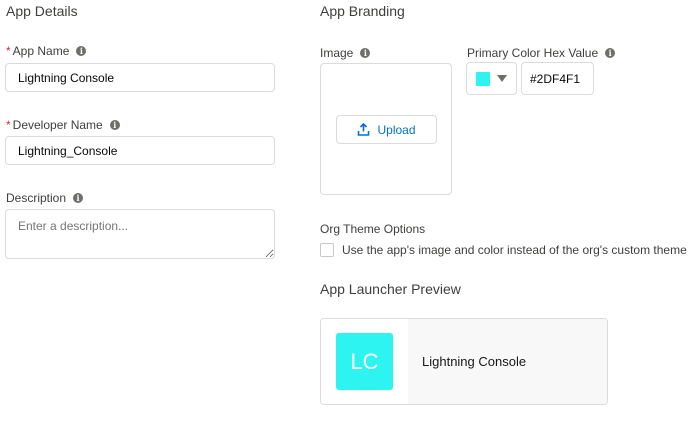 The width and height of the screenshot is (692, 438). Describe the element at coordinates (140, 150) in the screenshot. I see `developer-name-input: Lightning_Console` at that location.